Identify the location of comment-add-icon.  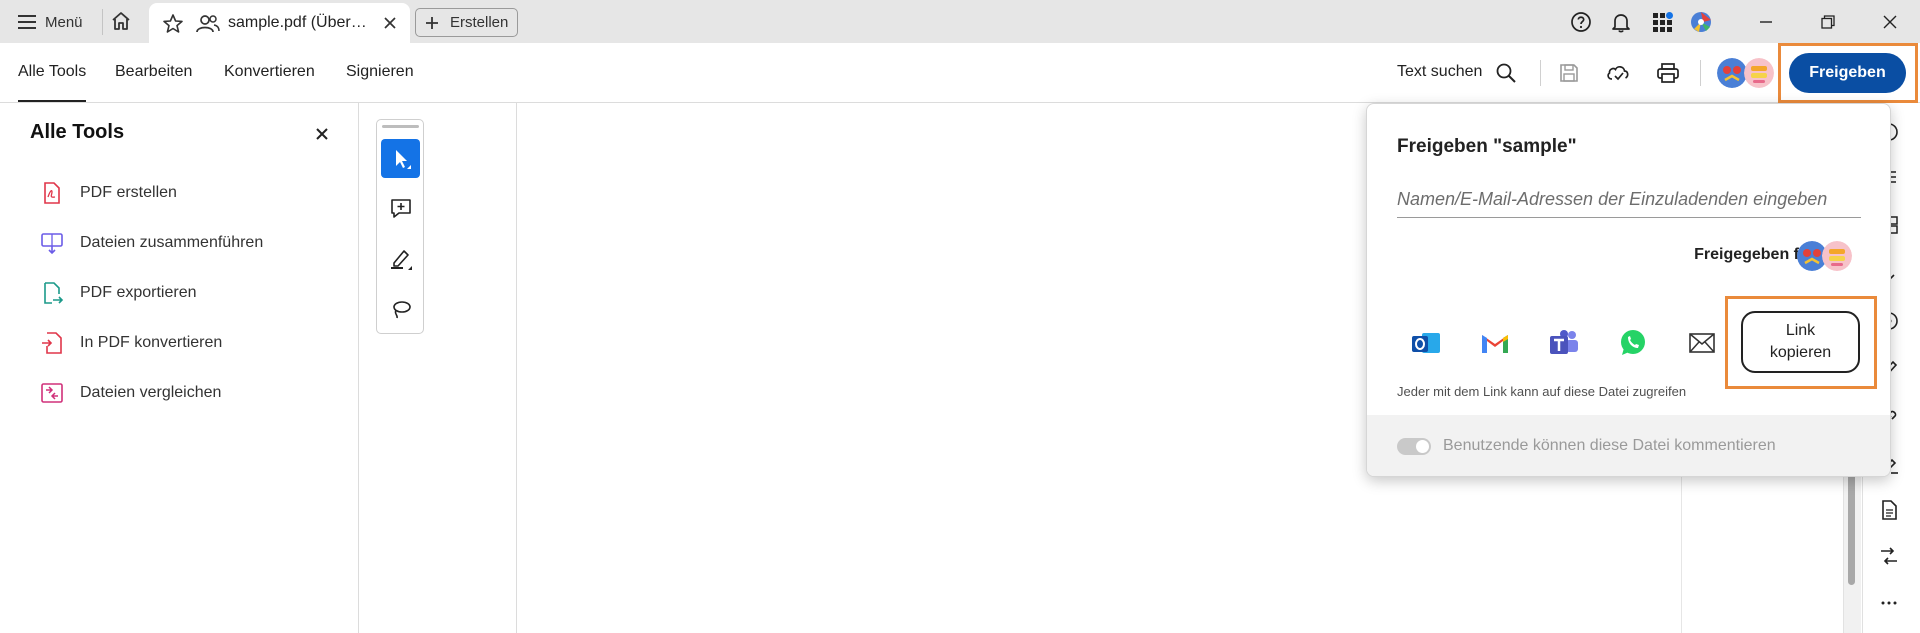
(400, 208).